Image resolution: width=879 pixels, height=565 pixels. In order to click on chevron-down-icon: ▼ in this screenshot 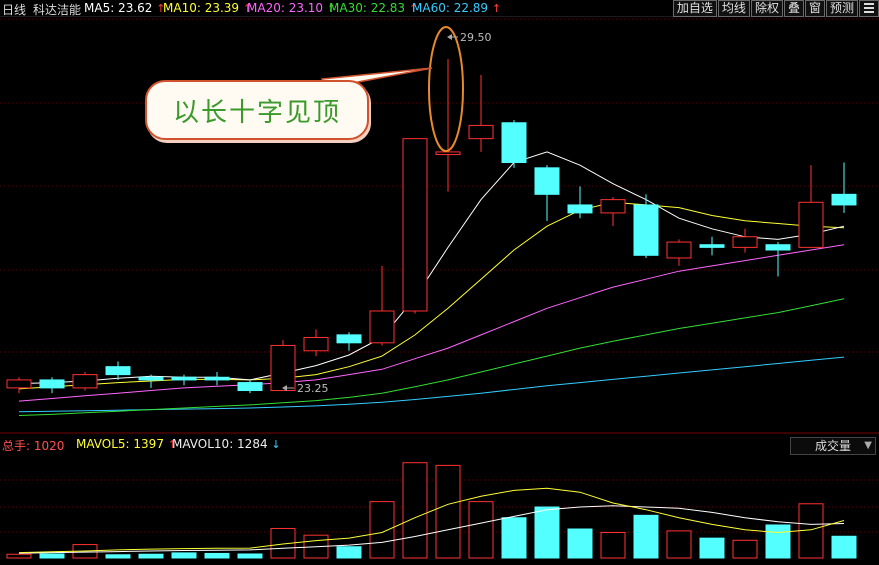, I will do `click(868, 445)`.